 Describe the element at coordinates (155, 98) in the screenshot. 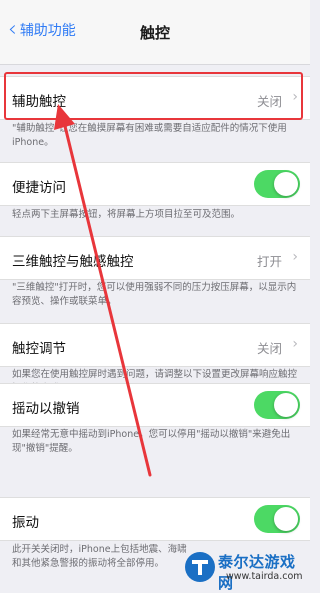

I see `assistive-touch-row: 辅助触控 关闭 ›` at that location.